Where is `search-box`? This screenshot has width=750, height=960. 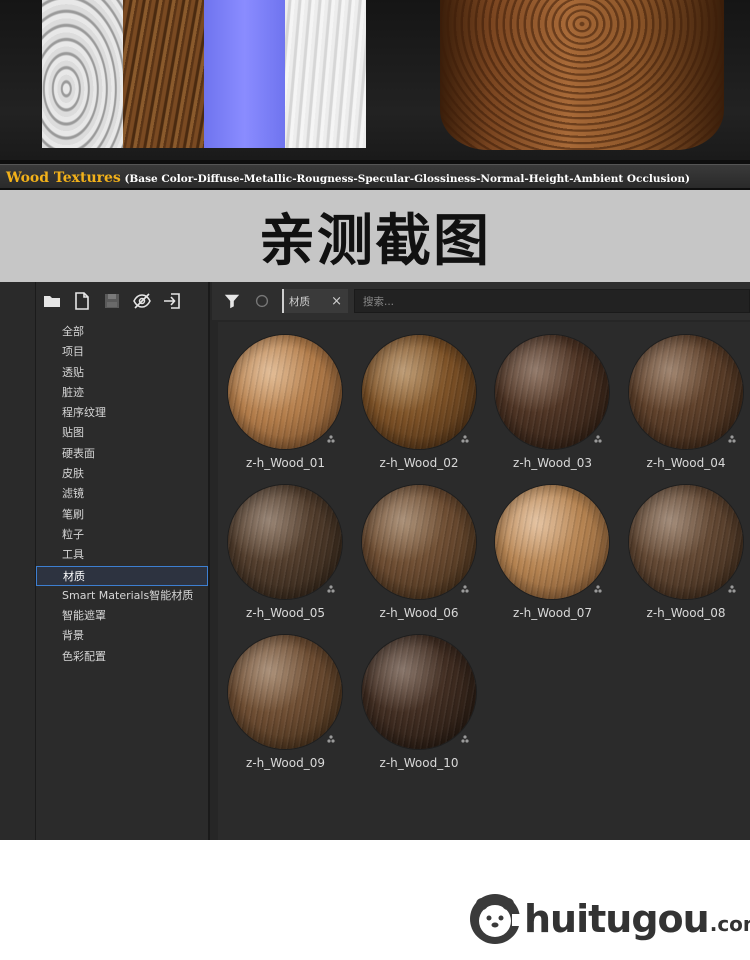 search-box is located at coordinates (552, 301).